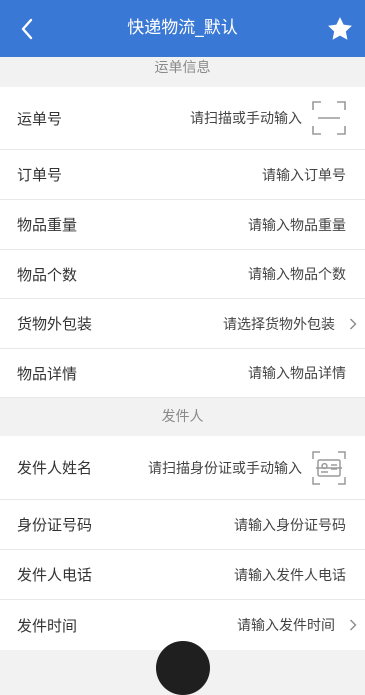  I want to click on favorite-button, so click(340, 29).